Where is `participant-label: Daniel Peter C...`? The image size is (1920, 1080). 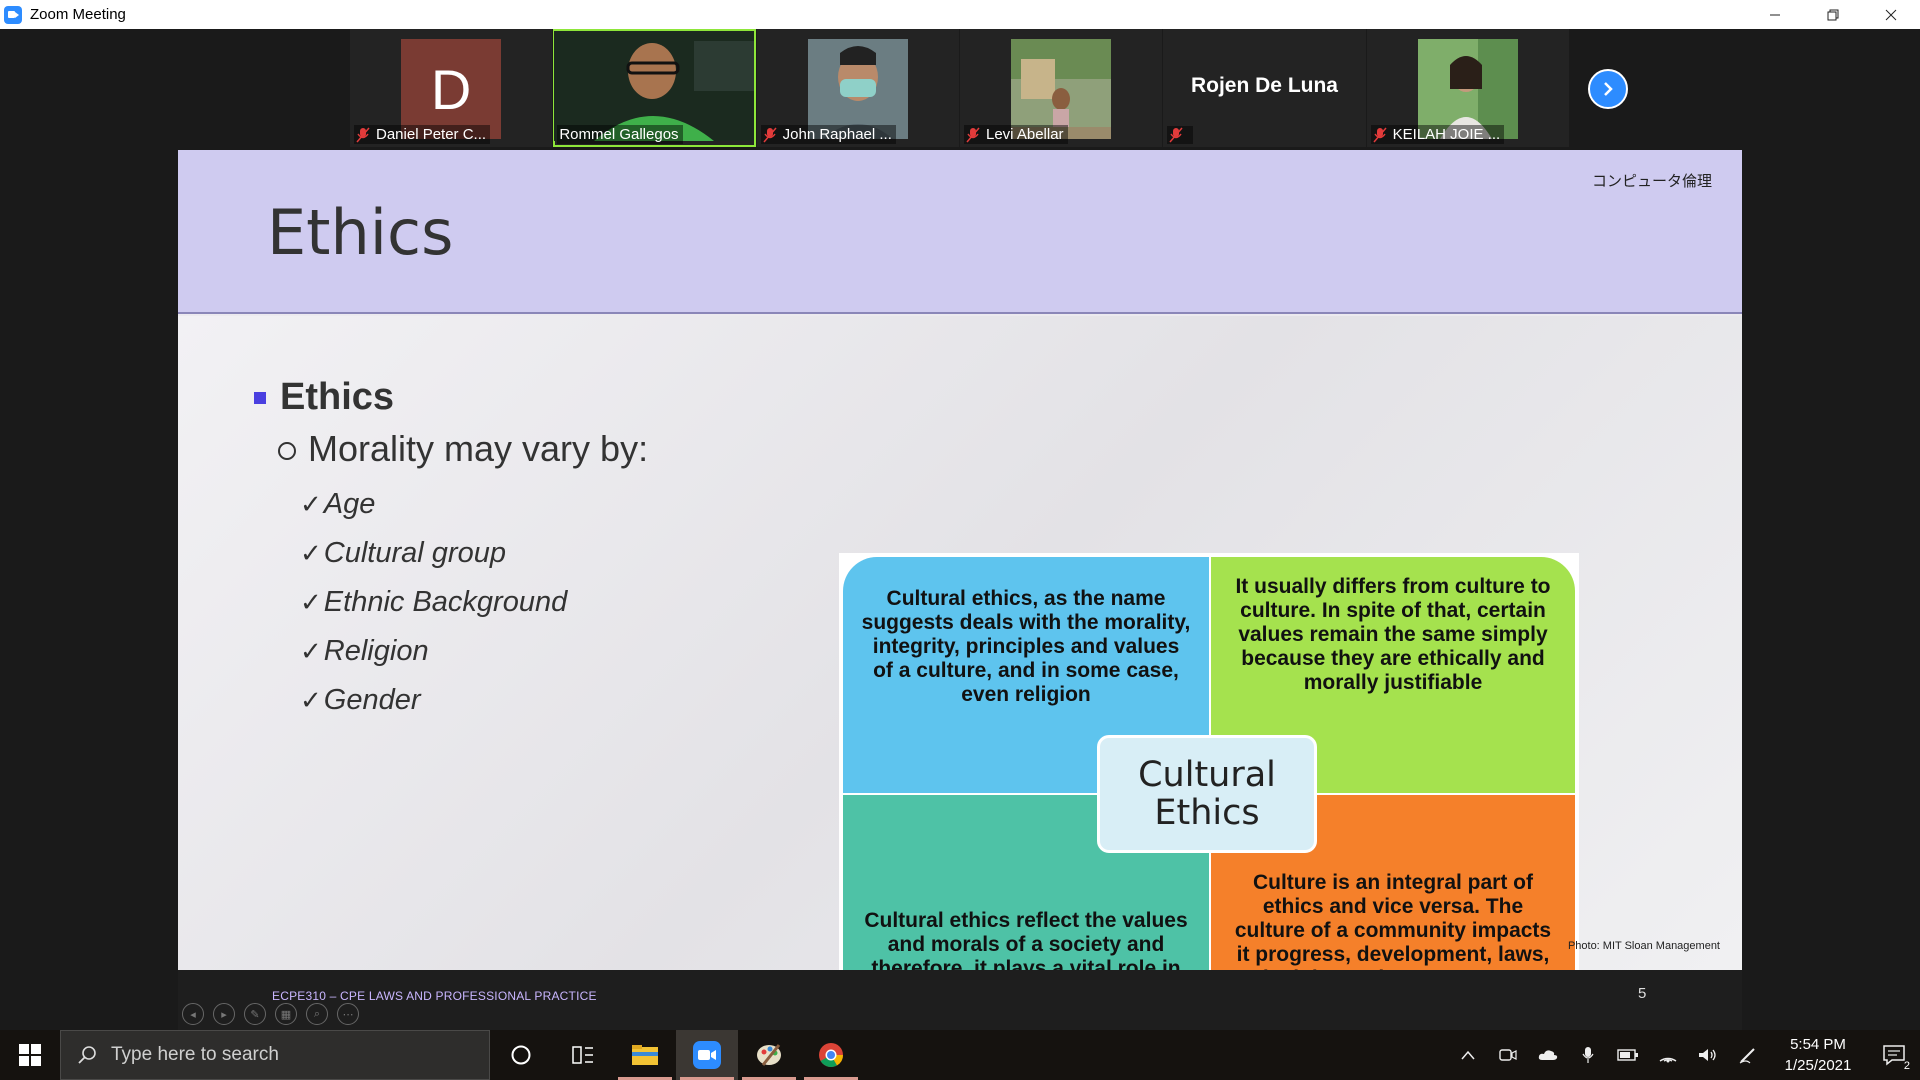
participant-label: Daniel Peter C... is located at coordinates (422, 134).